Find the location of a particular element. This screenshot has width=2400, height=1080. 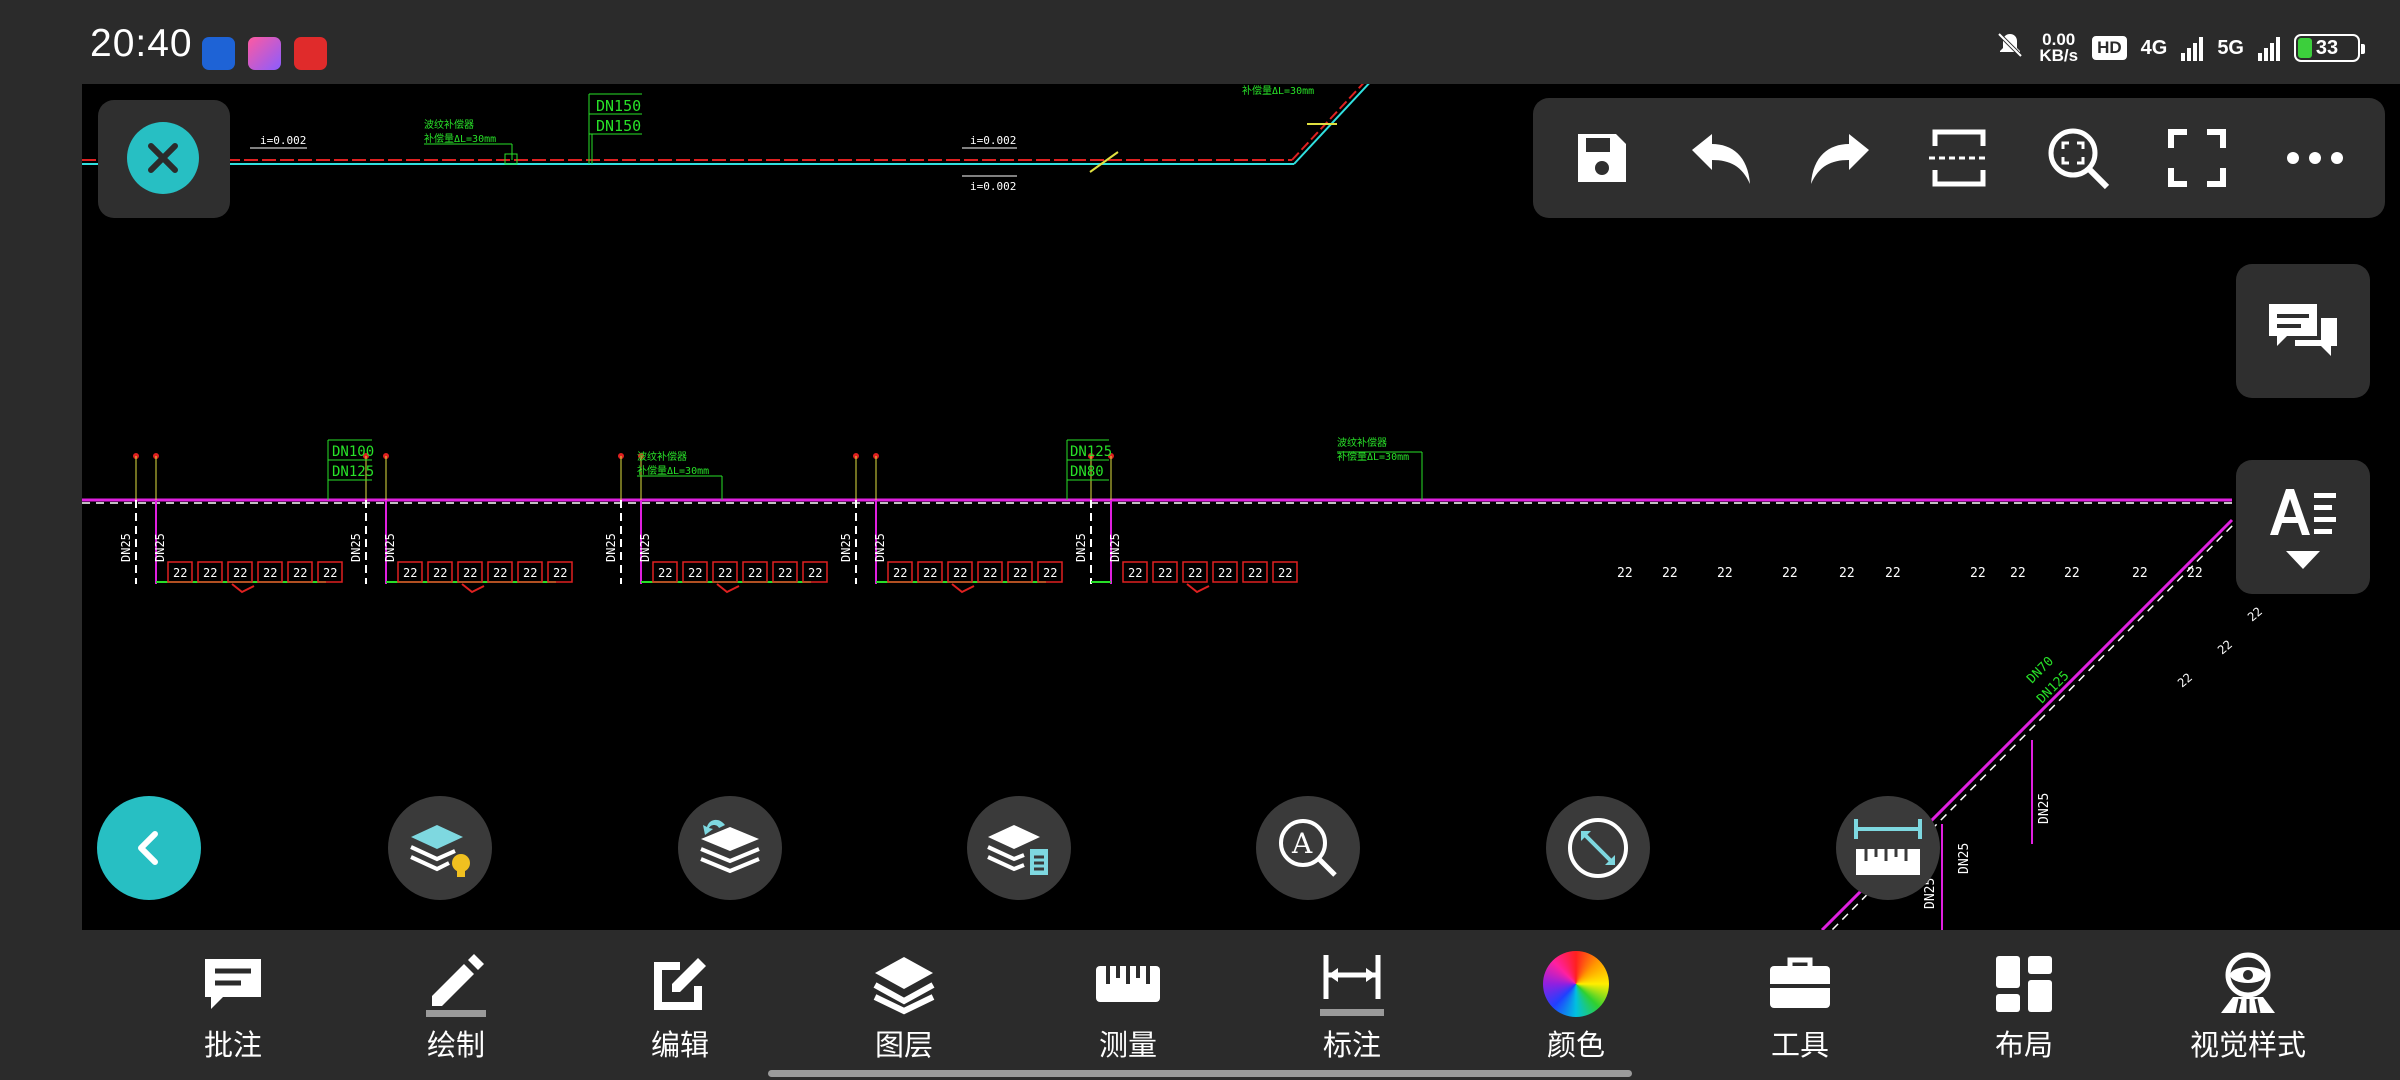

bottom-label-measure: 测量 is located at coordinates (1127, 1045).